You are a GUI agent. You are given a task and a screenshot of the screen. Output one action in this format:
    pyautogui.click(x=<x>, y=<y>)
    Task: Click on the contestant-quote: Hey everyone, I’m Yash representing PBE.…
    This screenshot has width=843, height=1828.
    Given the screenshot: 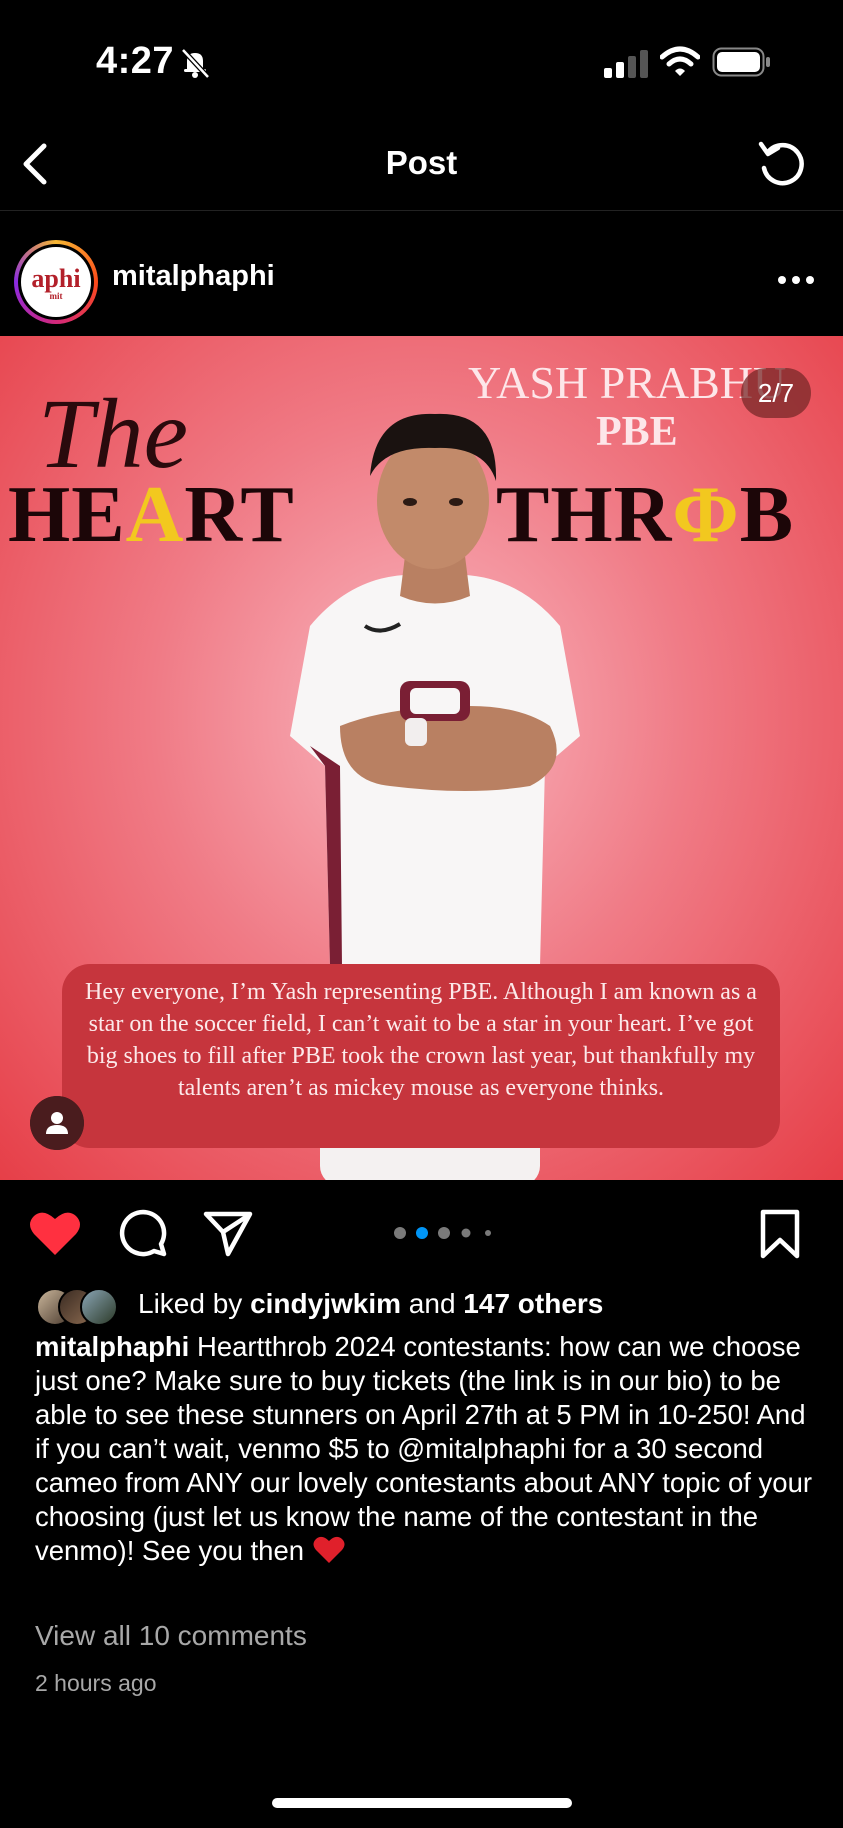 What is the action you would take?
    pyautogui.click(x=421, y=1056)
    